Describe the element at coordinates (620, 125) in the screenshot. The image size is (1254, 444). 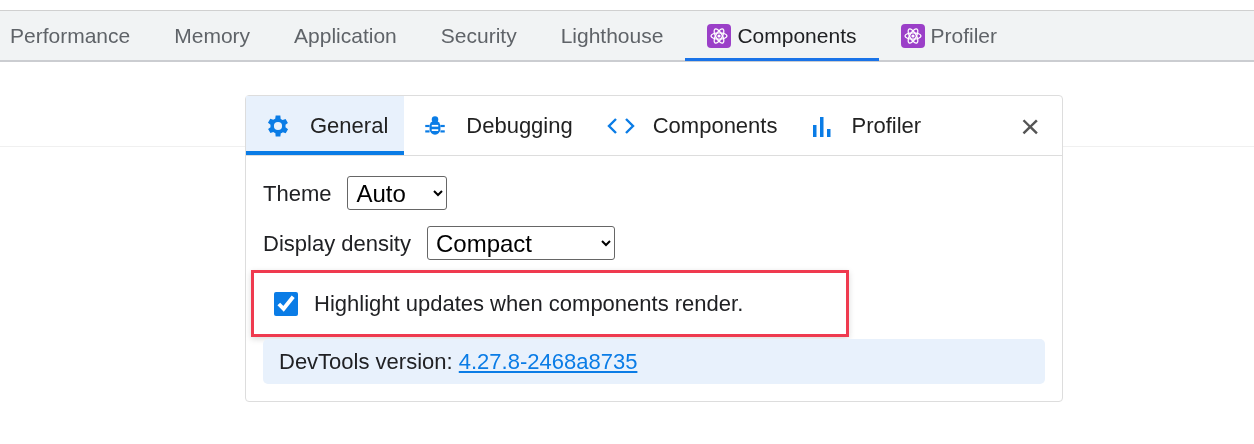
I see `code-icon` at that location.